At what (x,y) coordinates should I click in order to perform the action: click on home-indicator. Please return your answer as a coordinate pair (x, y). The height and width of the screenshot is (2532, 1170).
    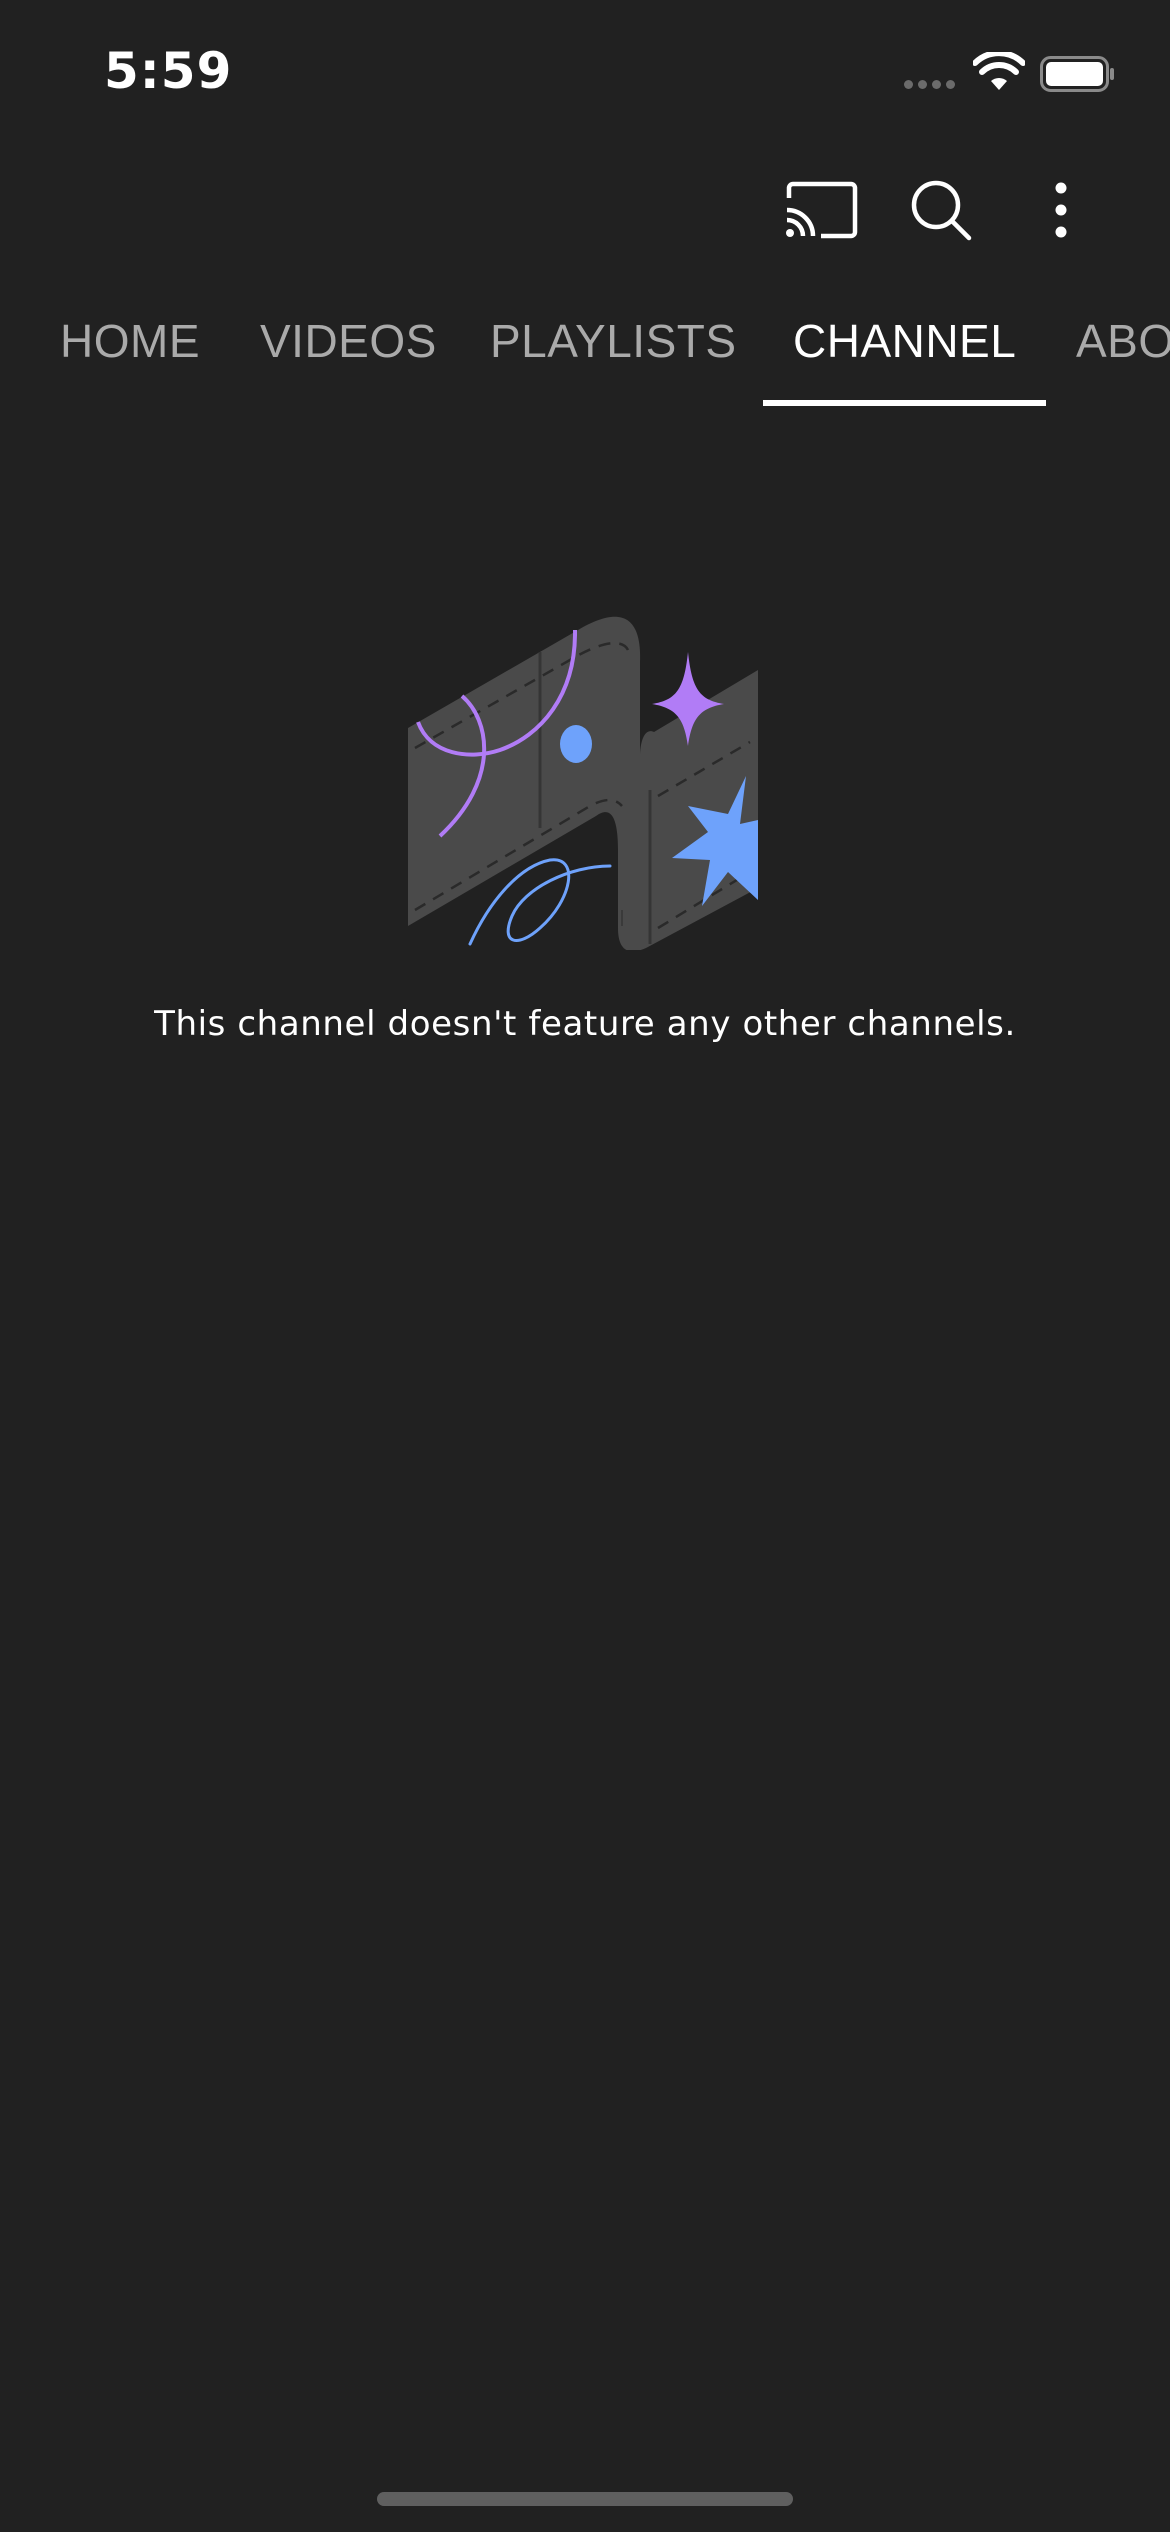
    Looking at the image, I should click on (585, 2499).